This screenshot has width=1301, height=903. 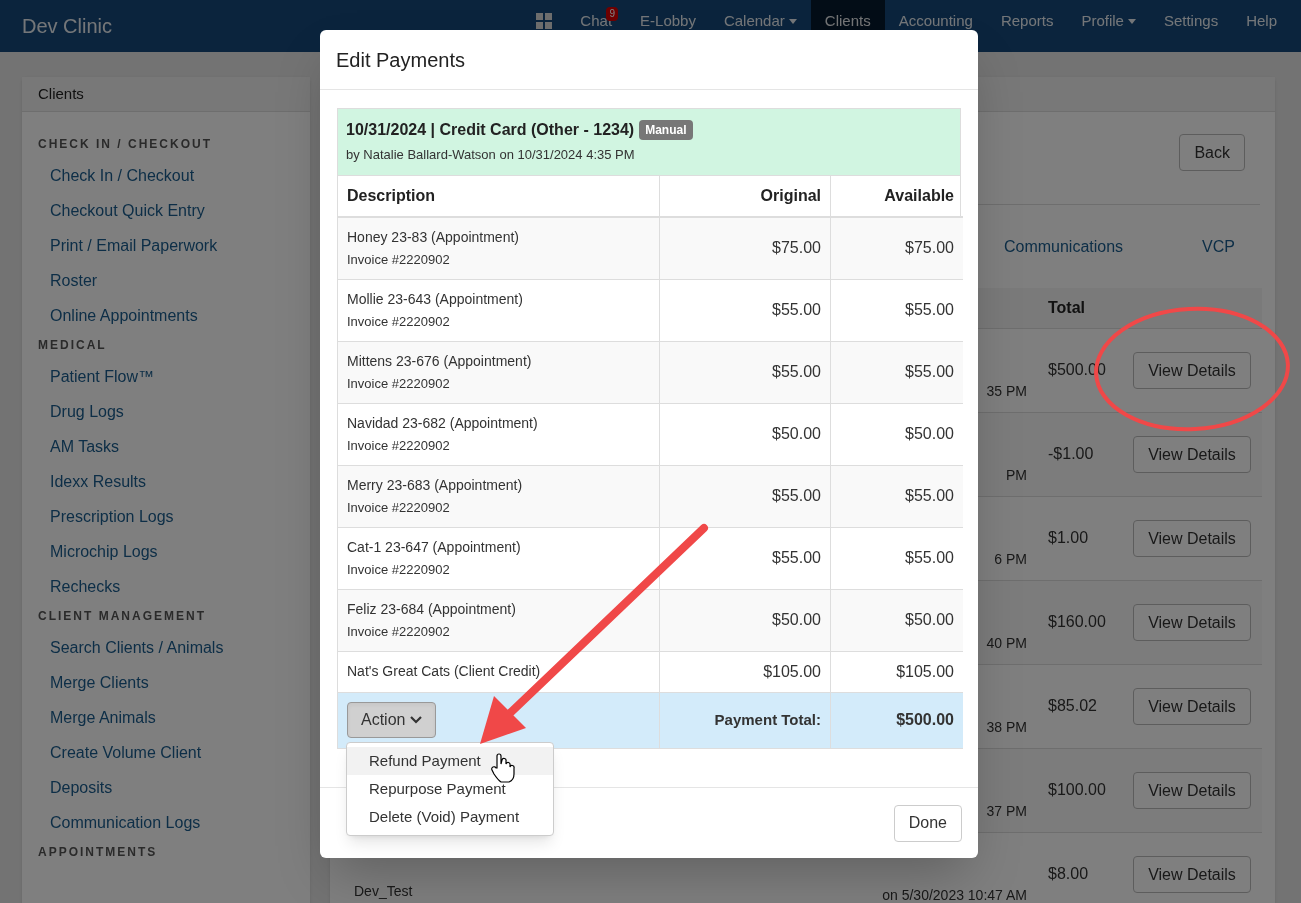 What do you see at coordinates (1016, 475) in the screenshot?
I see `table-cell-text: PM` at bounding box center [1016, 475].